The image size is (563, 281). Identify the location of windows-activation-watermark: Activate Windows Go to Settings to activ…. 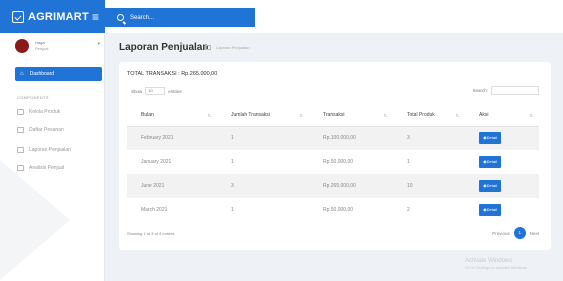
(496, 264).